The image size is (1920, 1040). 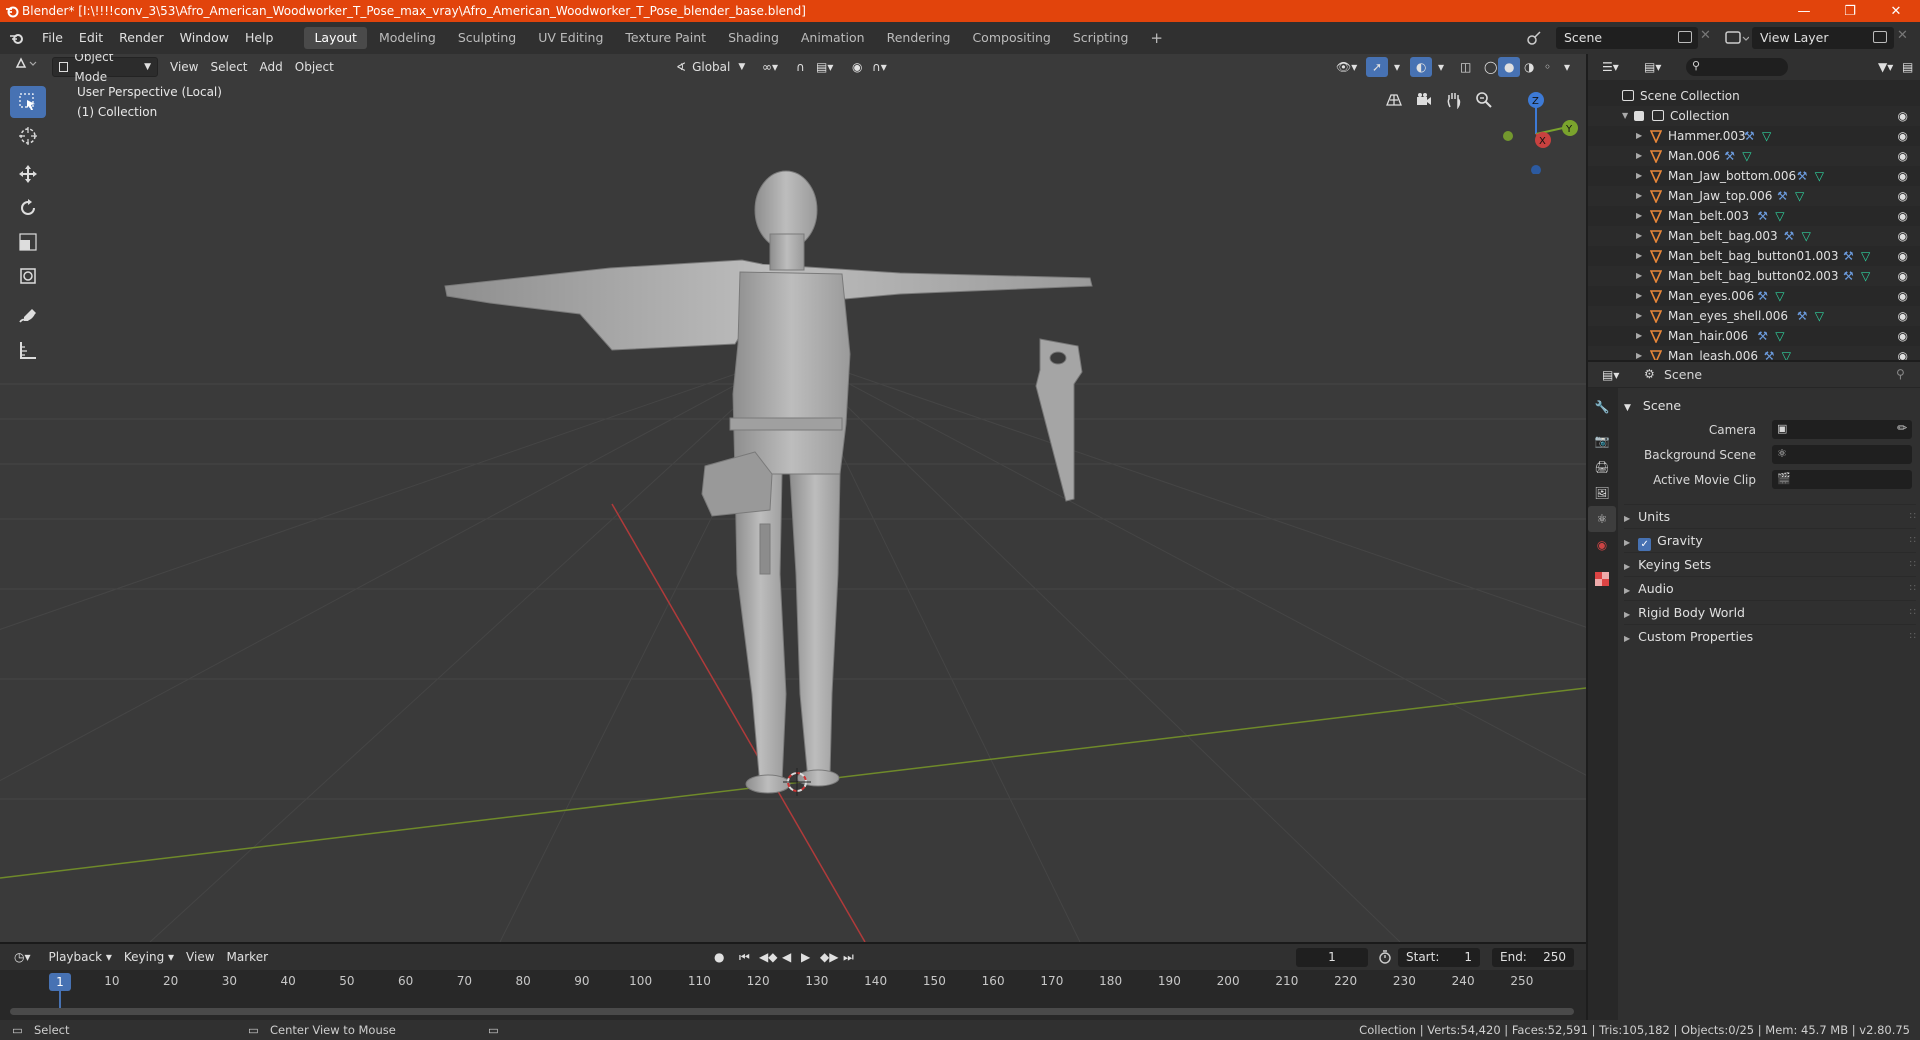 I want to click on visibility-icon: 👁▾, so click(x=1346, y=67).